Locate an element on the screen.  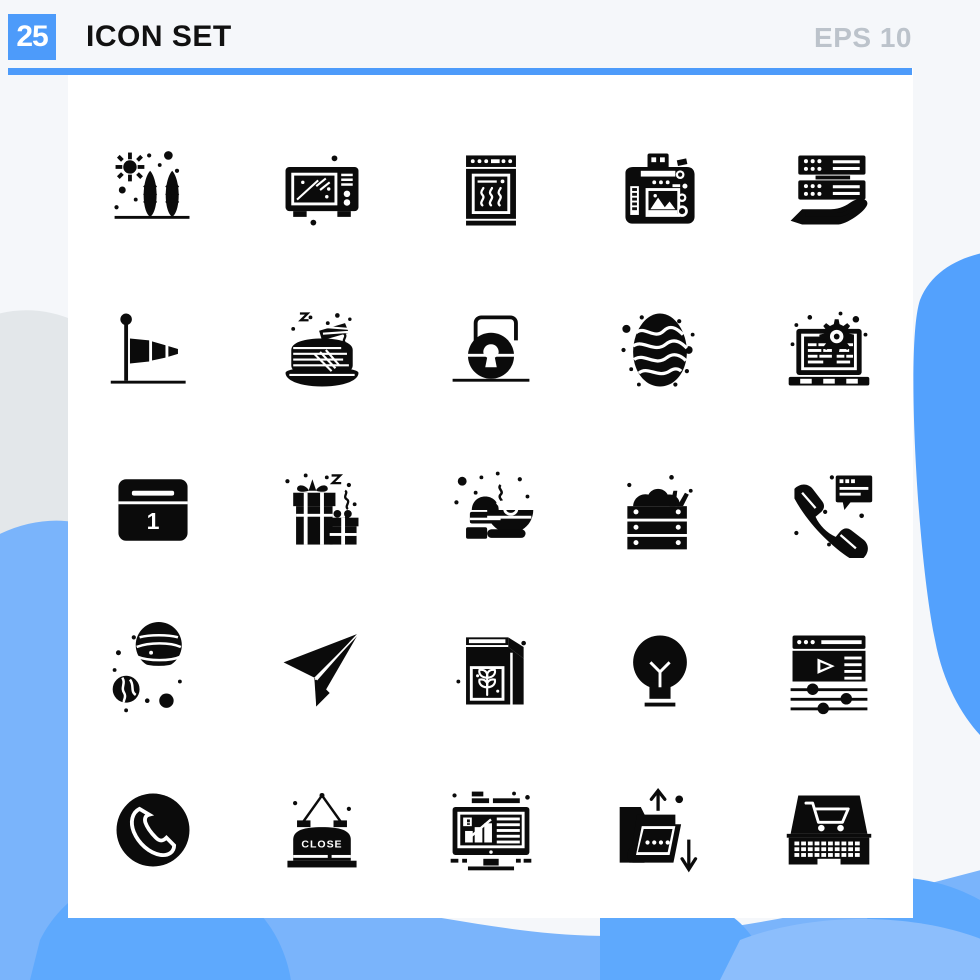
laptop-settings-icon is located at coordinates (828, 348).